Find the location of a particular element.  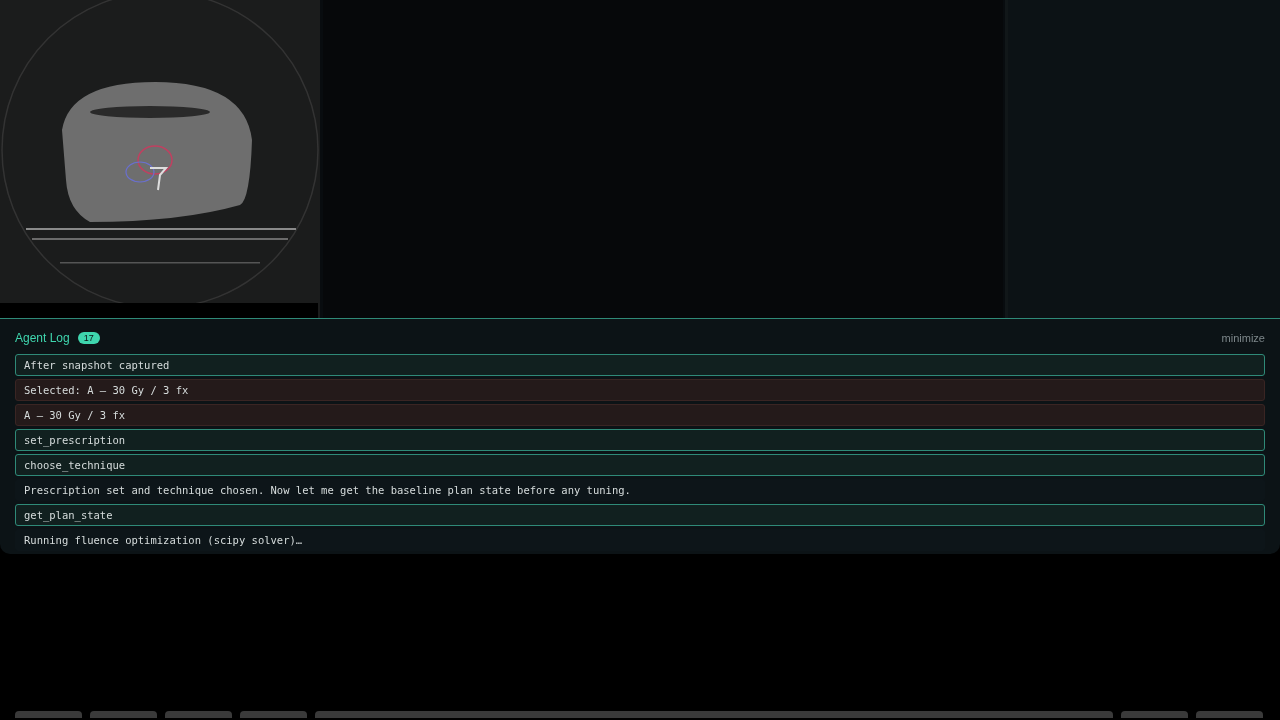

count-badge: 17 is located at coordinates (88, 337).